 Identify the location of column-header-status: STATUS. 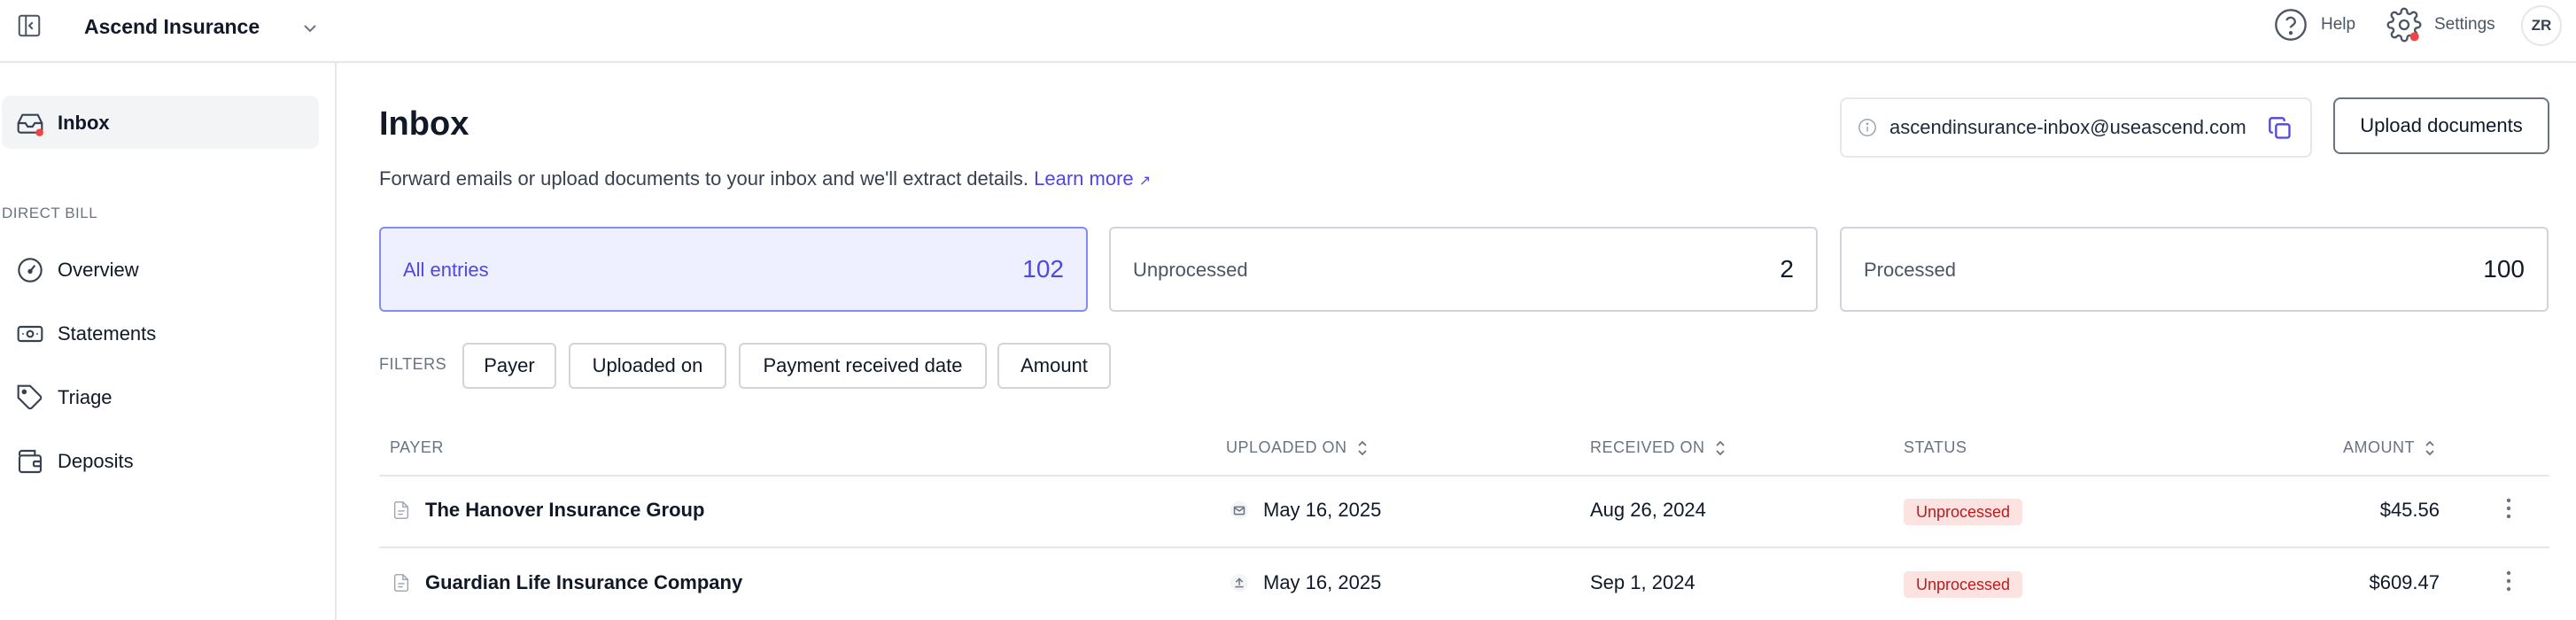
(1935, 447).